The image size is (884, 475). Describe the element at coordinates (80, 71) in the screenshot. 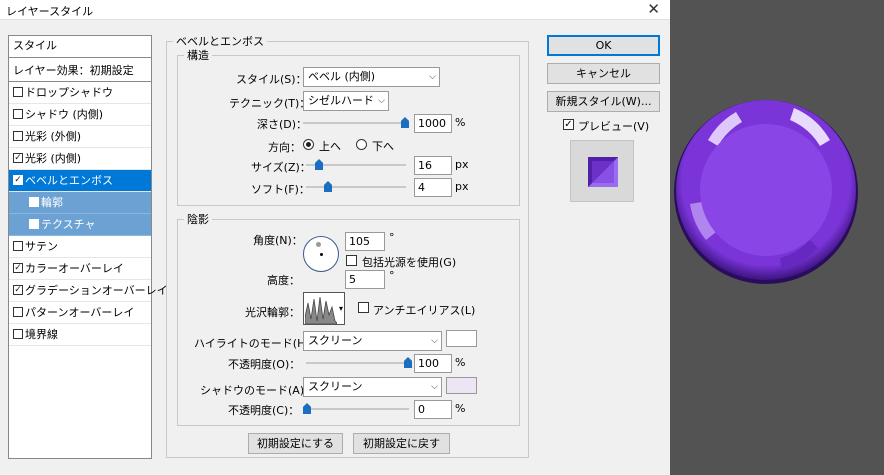

I see `styles-default-item: レイヤー効果：初期設定` at that location.